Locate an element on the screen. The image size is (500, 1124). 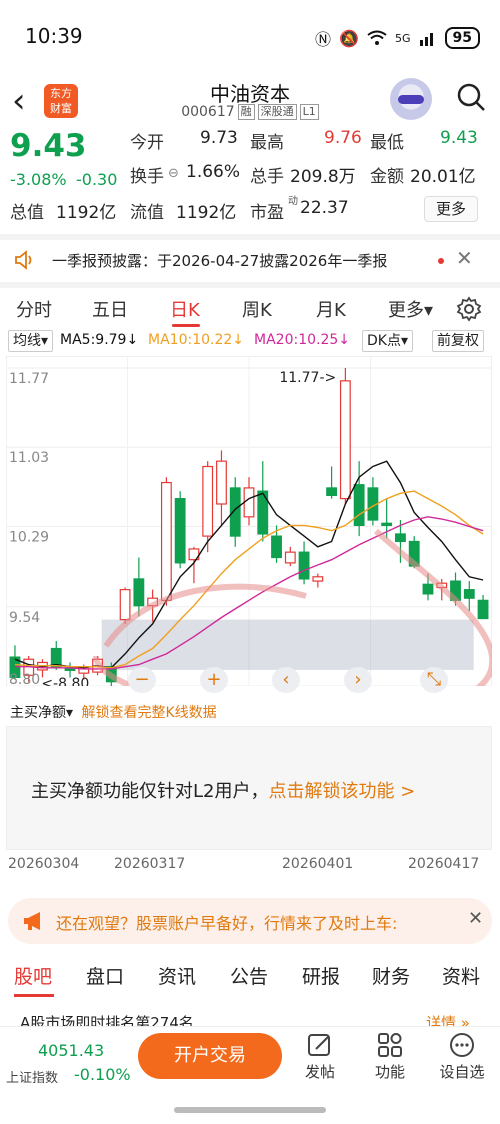
open-account-trade-button: 开户交易 is located at coordinates (210, 1056).